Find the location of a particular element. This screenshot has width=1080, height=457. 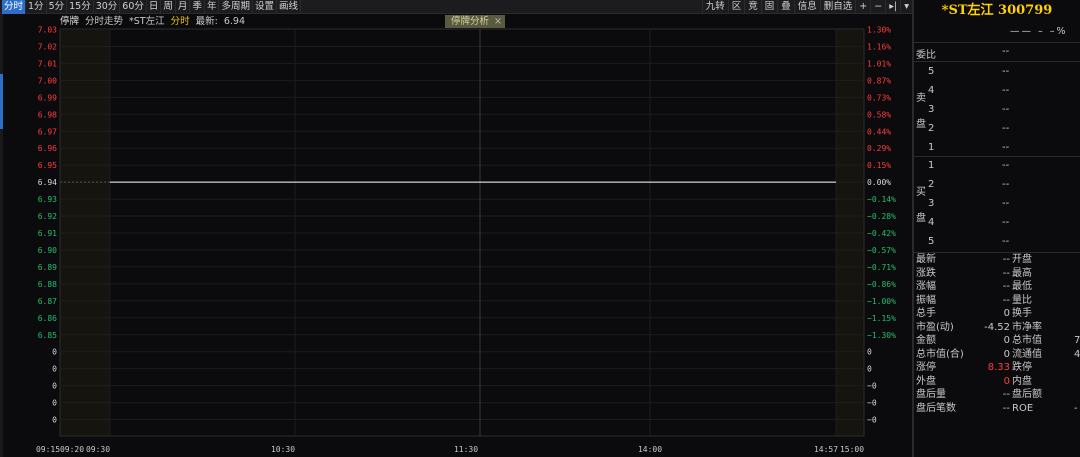

stat-value-right: 4 is located at coordinates (1077, 354).